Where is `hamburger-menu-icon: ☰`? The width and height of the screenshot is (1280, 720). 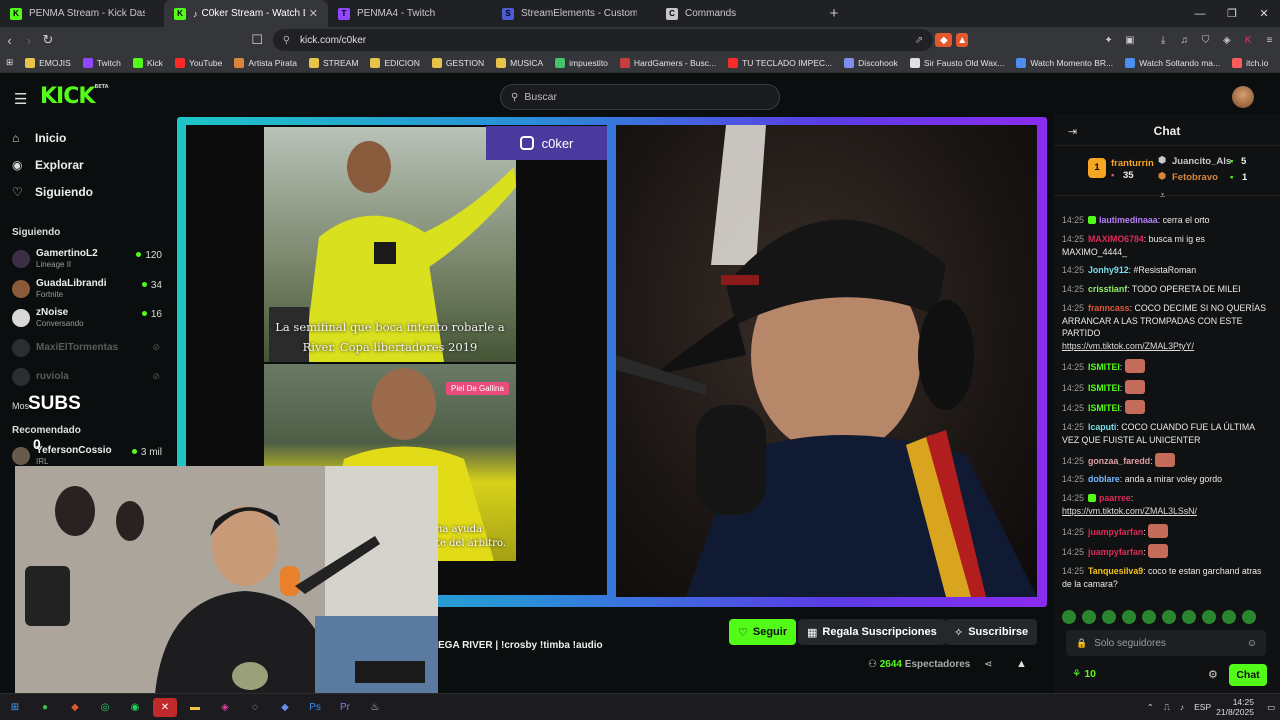
hamburger-menu-icon: ☰ is located at coordinates (20, 99).